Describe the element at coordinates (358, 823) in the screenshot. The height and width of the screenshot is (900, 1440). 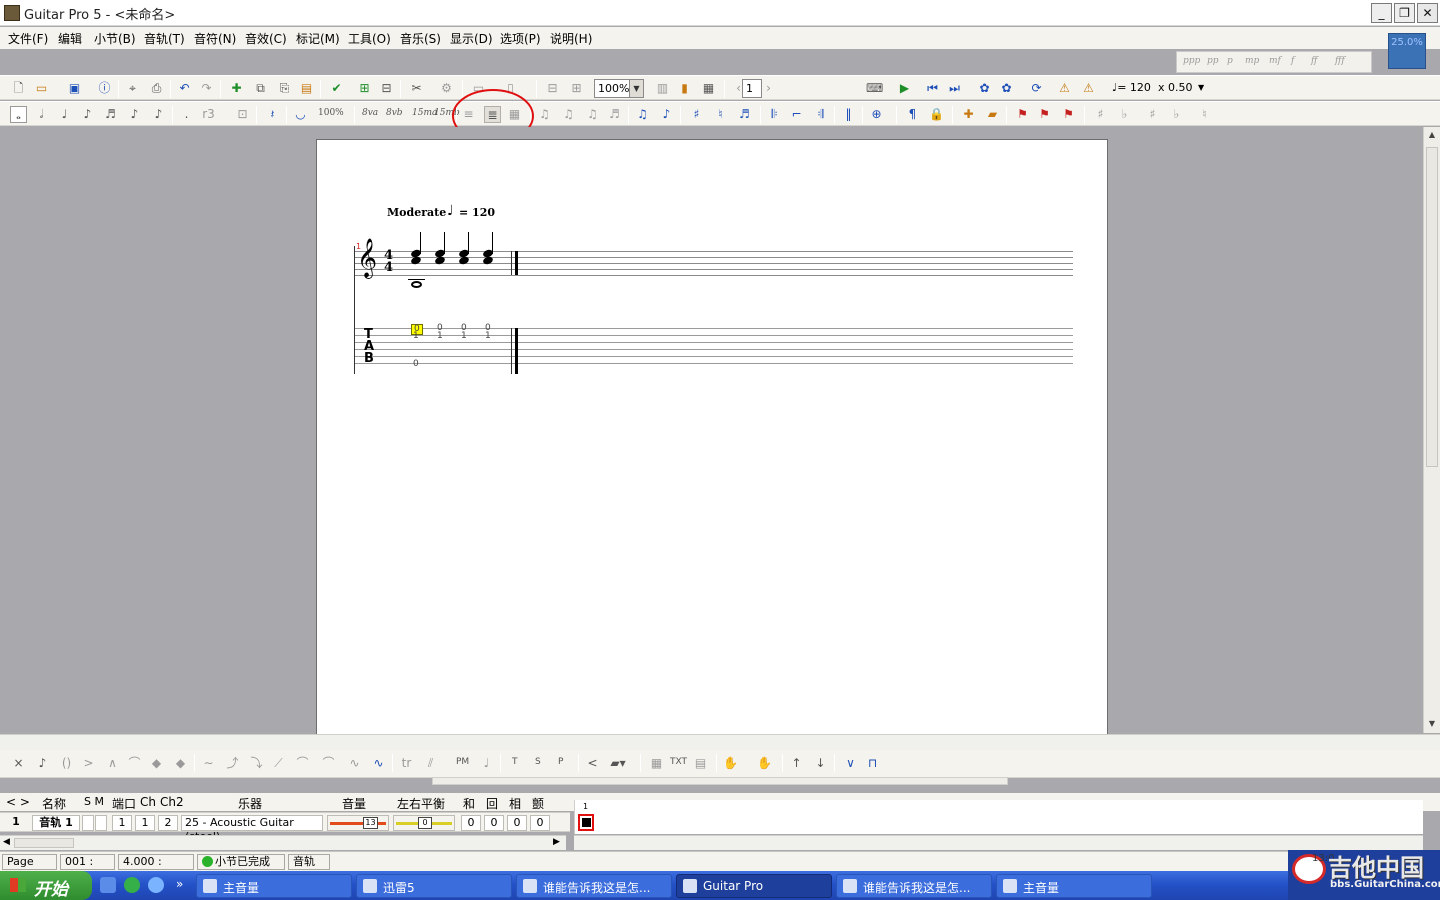
I see `volume-slider: 13` at that location.